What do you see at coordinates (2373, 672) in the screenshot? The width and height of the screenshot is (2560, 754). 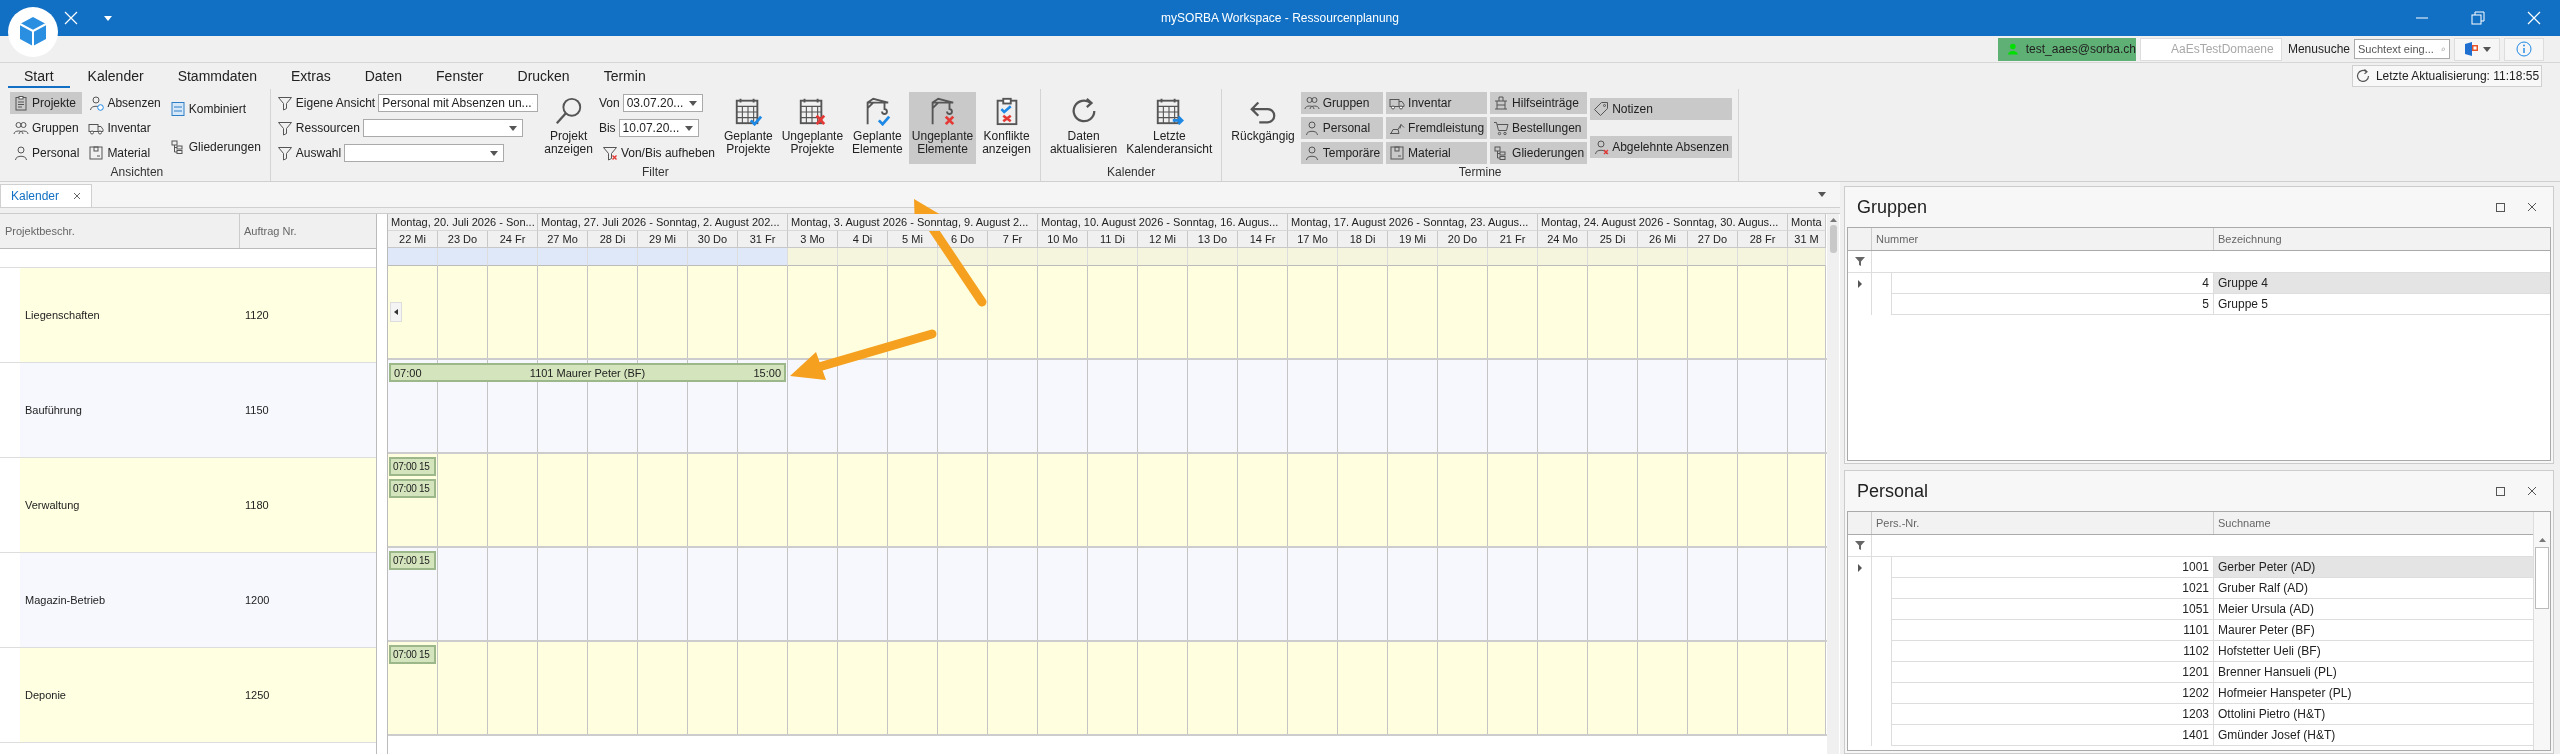 I see `table-cell: Brenner Hansueli (PL)` at bounding box center [2373, 672].